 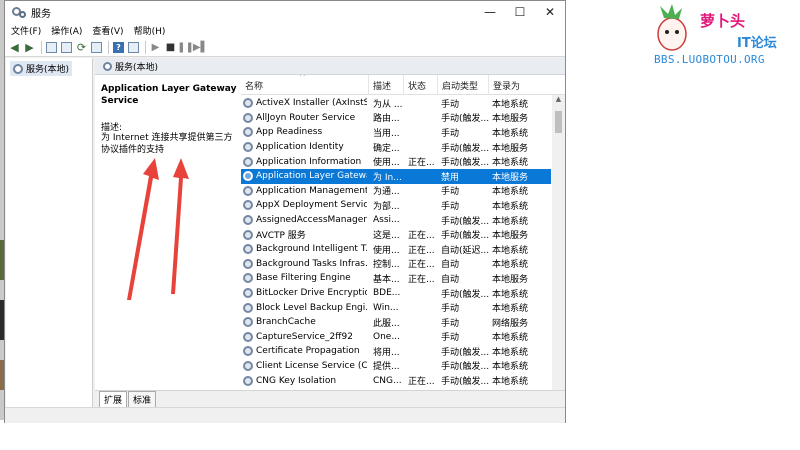 What do you see at coordinates (107, 30) in the screenshot?
I see `menu-view: 查看(V)` at bounding box center [107, 30].